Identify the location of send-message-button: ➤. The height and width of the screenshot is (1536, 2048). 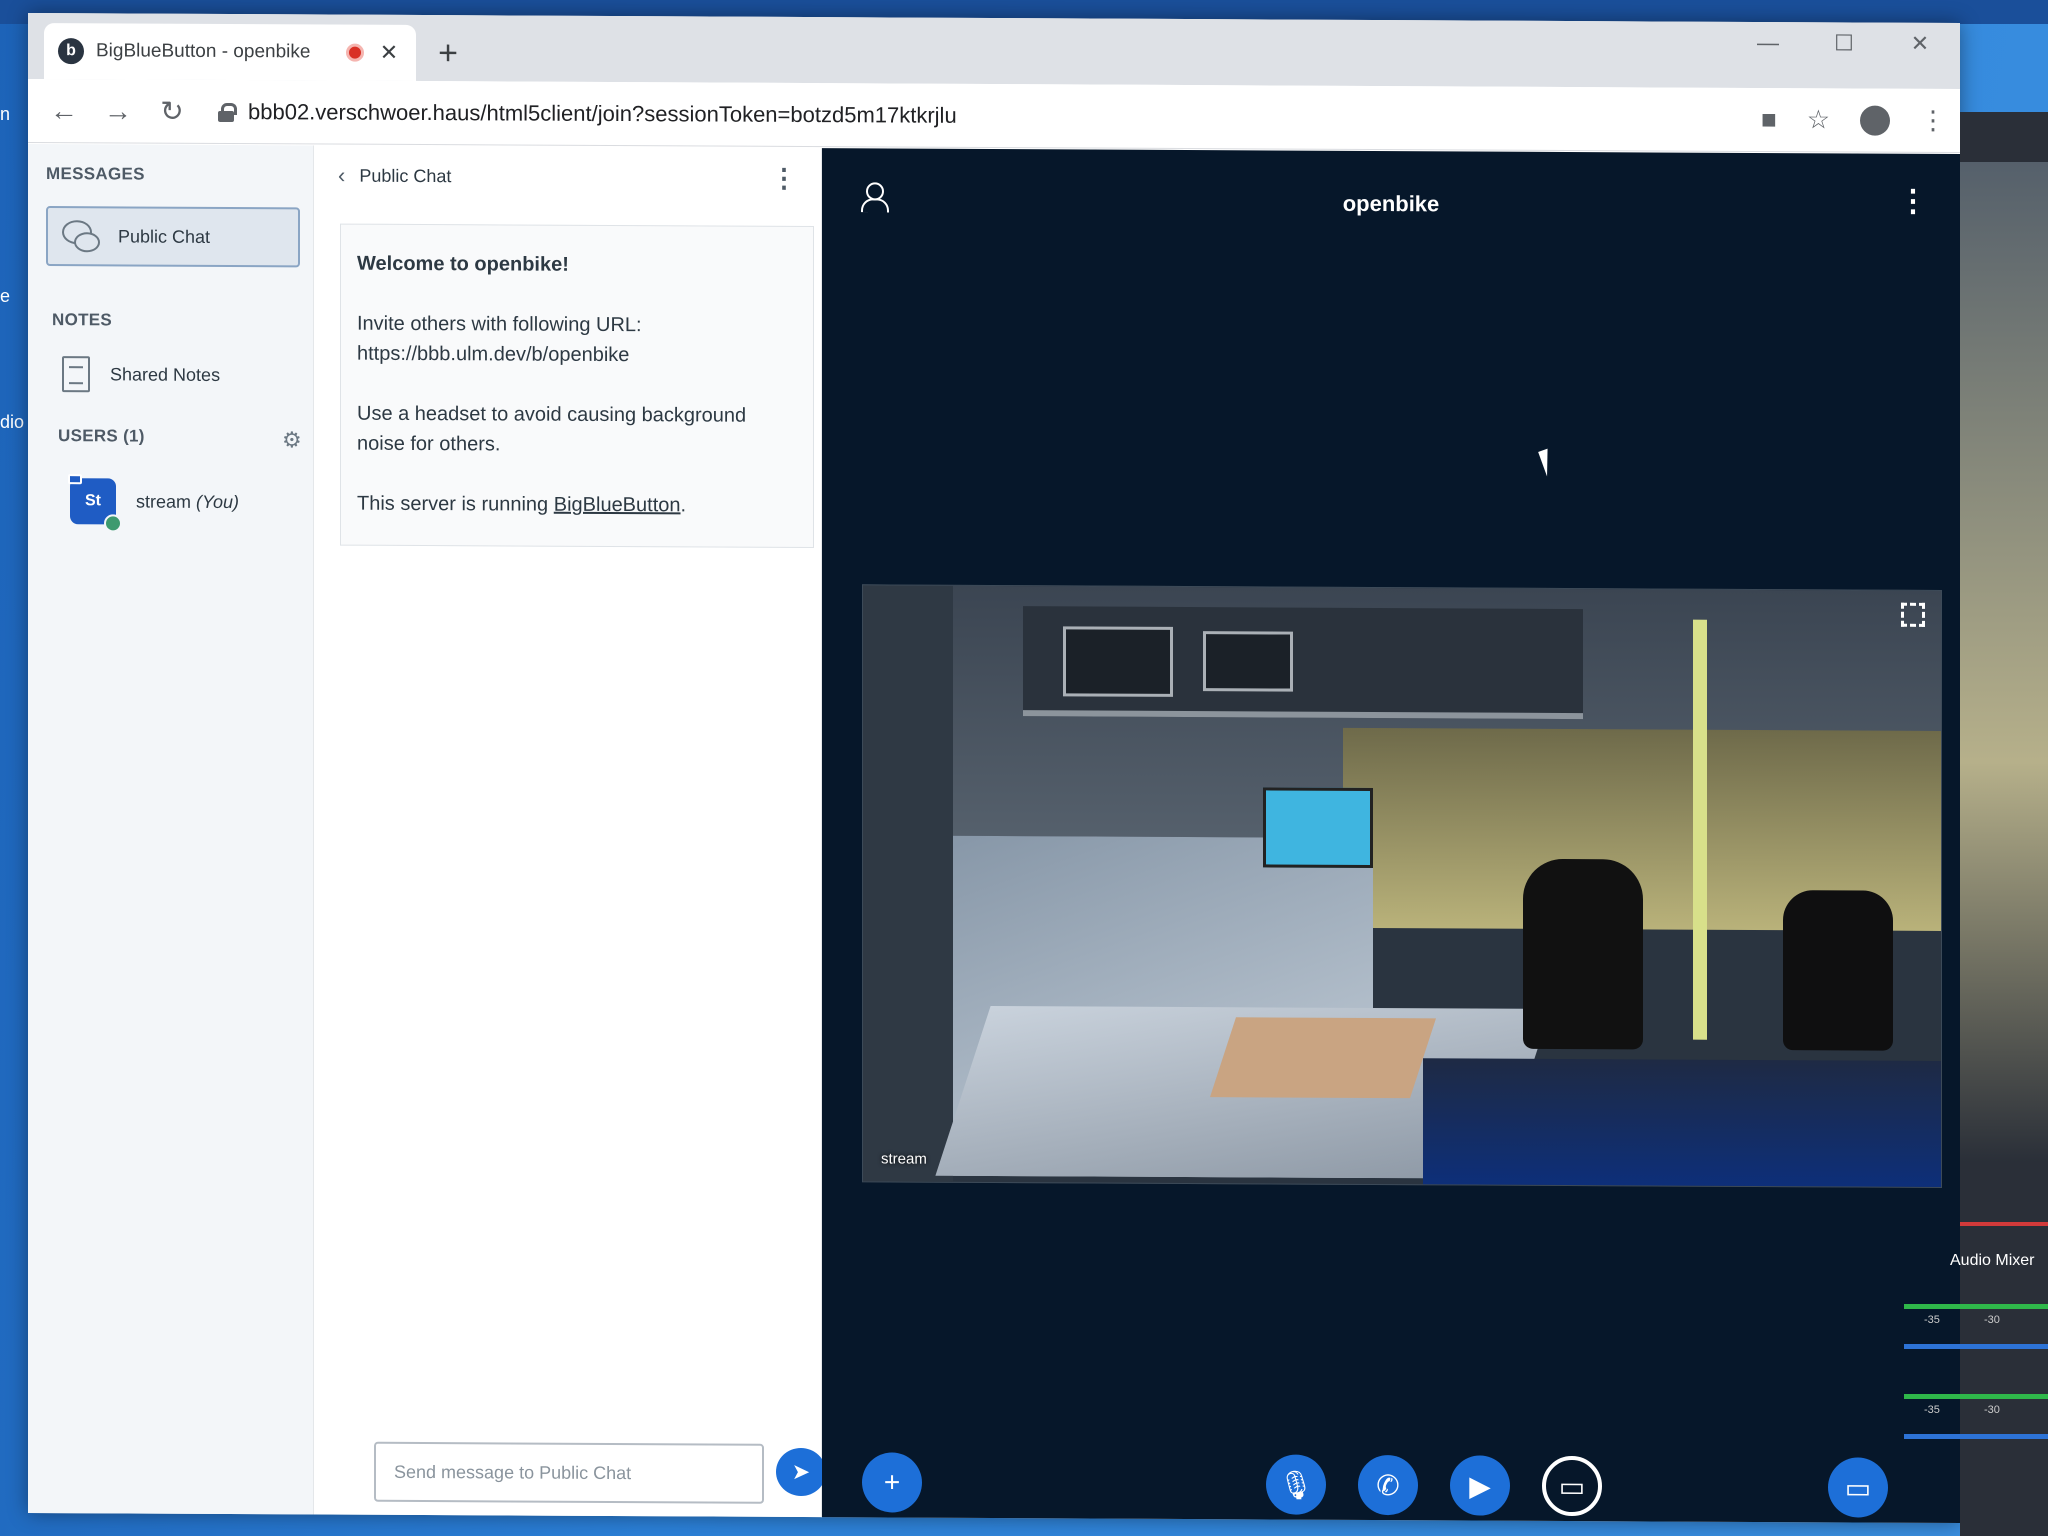
(801, 1472).